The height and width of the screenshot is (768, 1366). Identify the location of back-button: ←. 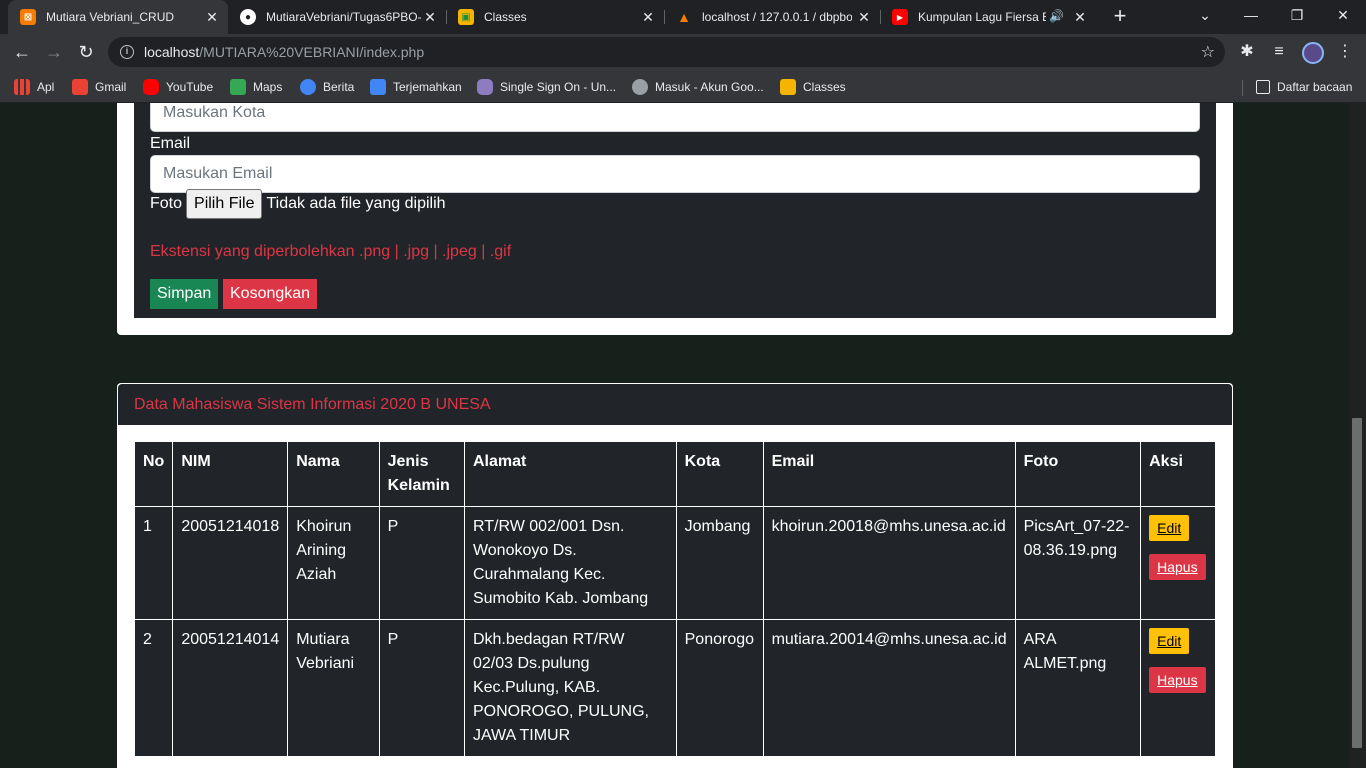
(22, 52).